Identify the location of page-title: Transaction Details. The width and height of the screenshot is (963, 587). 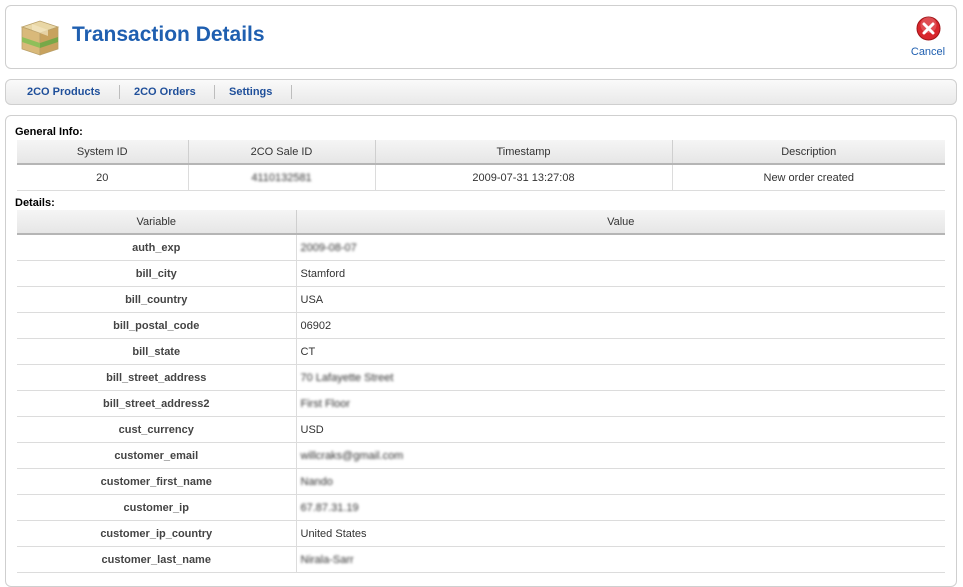
(168, 34).